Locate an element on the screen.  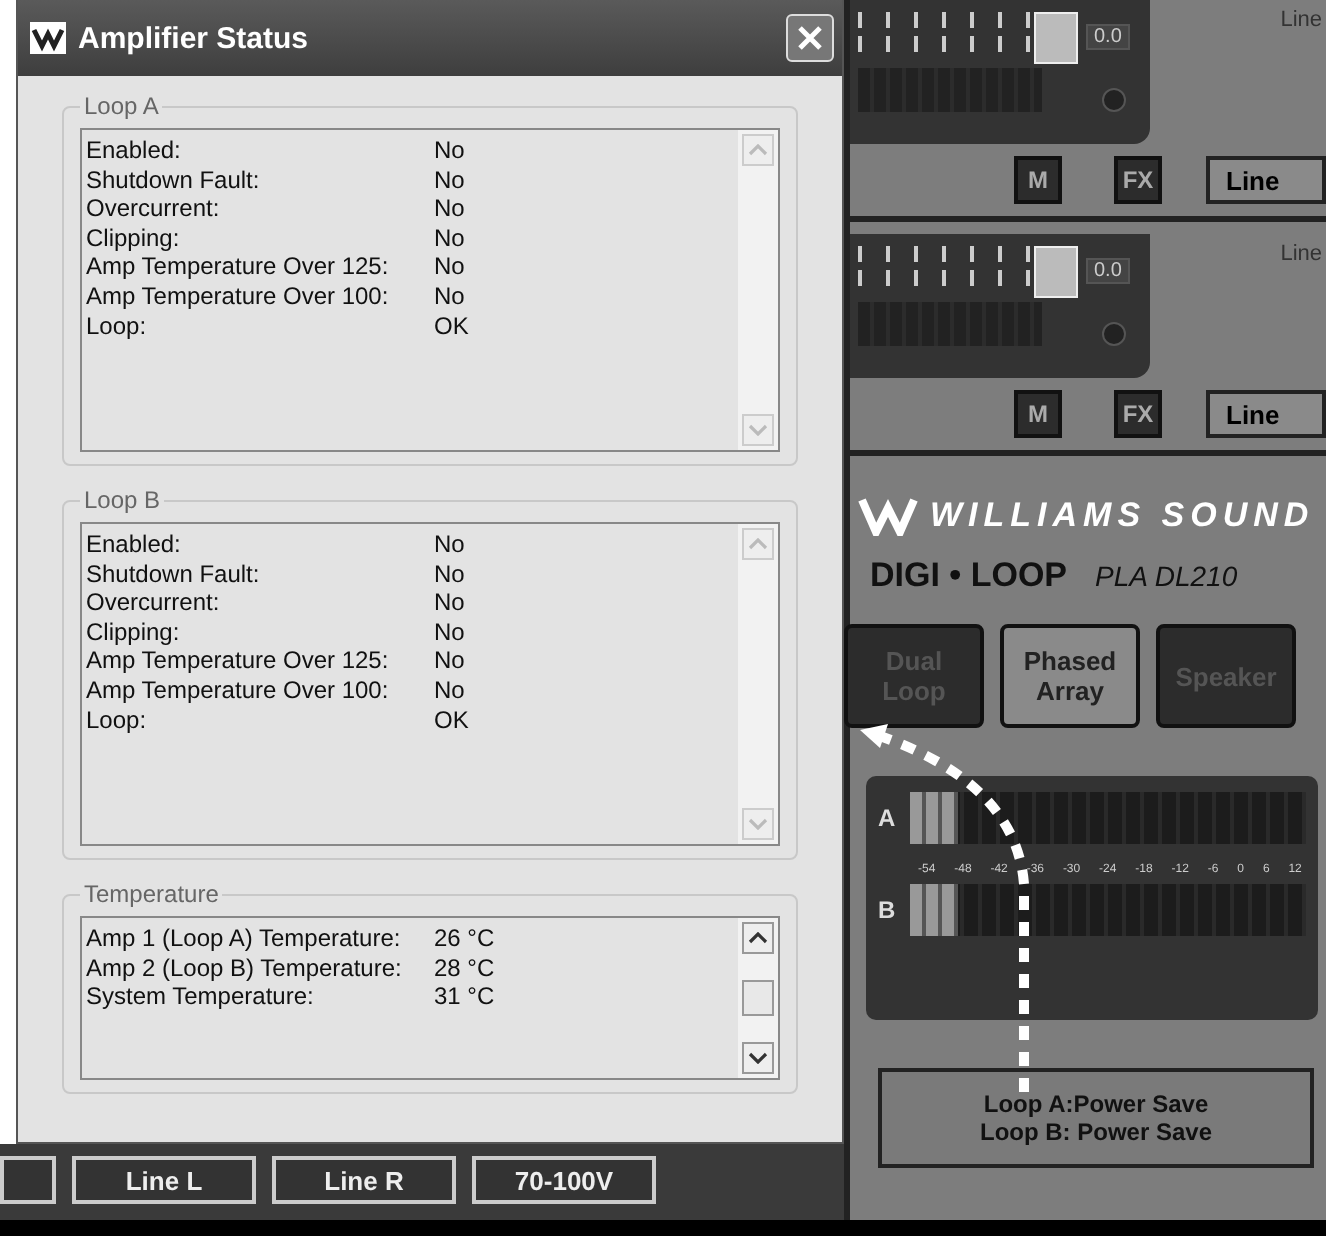
product-name: DIGI • LOOP is located at coordinates (969, 576).